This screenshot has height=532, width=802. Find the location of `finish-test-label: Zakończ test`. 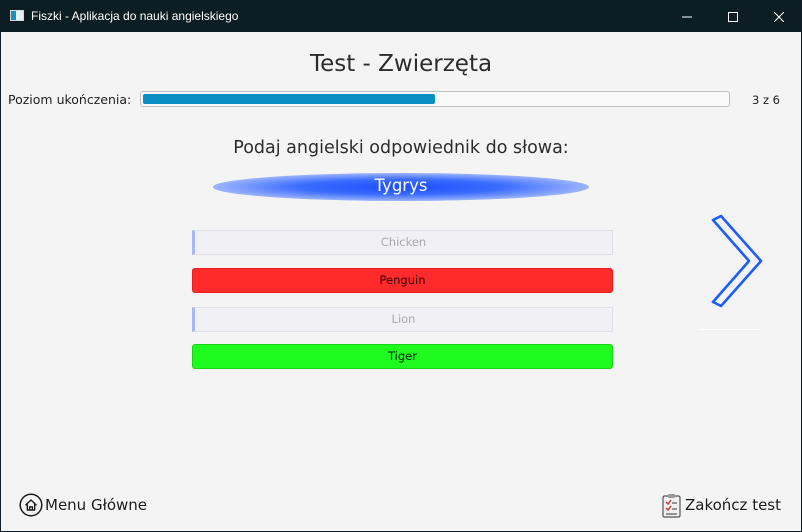

finish-test-label: Zakończ test is located at coordinates (733, 505).